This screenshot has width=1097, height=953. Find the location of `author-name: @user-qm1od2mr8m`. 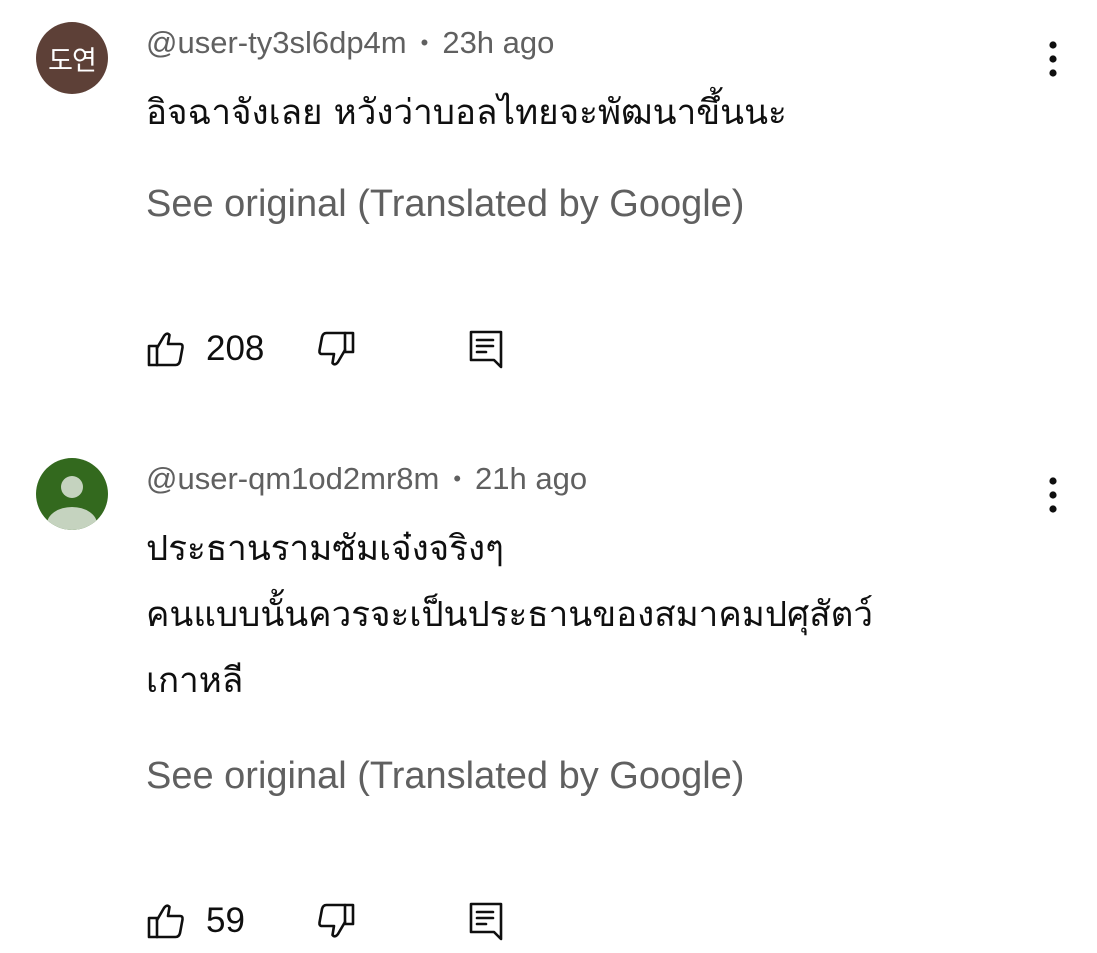

author-name: @user-qm1od2mr8m is located at coordinates (292, 479).